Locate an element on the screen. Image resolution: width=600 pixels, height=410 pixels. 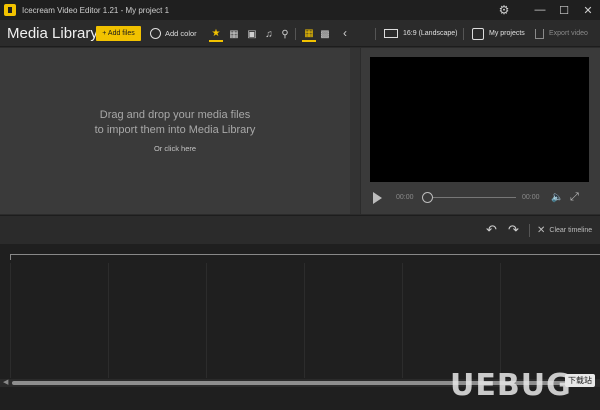
watermark: UEBUG is located at coordinates (511, 385).